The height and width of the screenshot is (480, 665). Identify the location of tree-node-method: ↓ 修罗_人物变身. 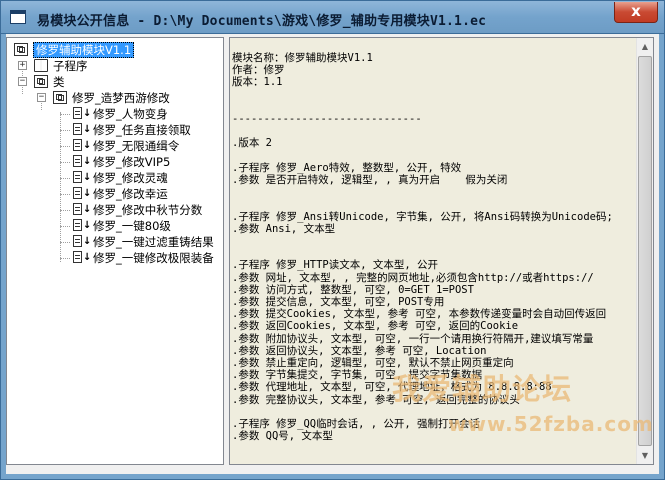
(114, 114).